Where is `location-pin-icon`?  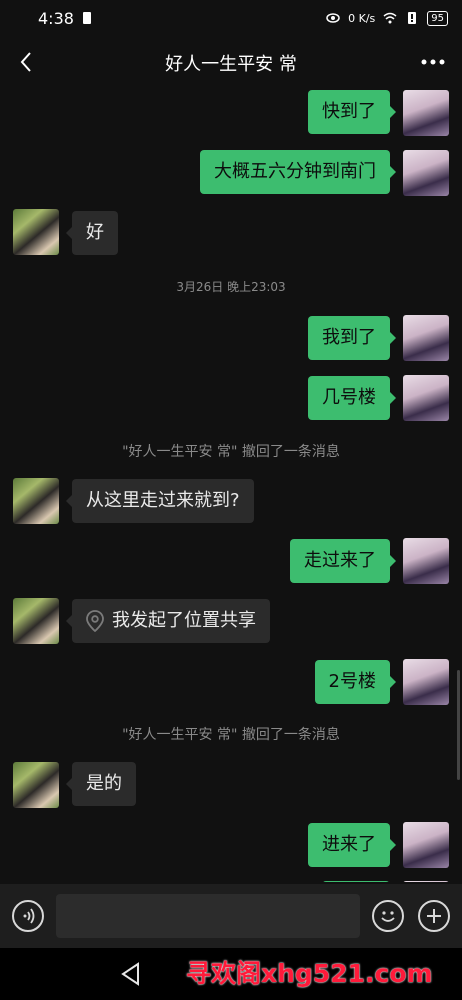
location-pin-icon is located at coordinates (95, 621).